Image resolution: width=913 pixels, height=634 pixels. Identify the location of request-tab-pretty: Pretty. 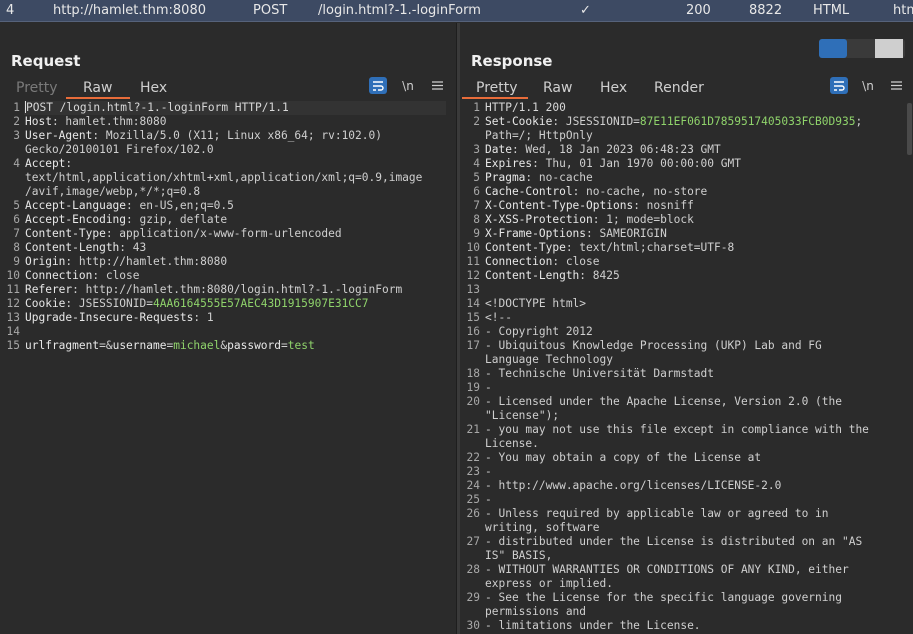
(37, 90).